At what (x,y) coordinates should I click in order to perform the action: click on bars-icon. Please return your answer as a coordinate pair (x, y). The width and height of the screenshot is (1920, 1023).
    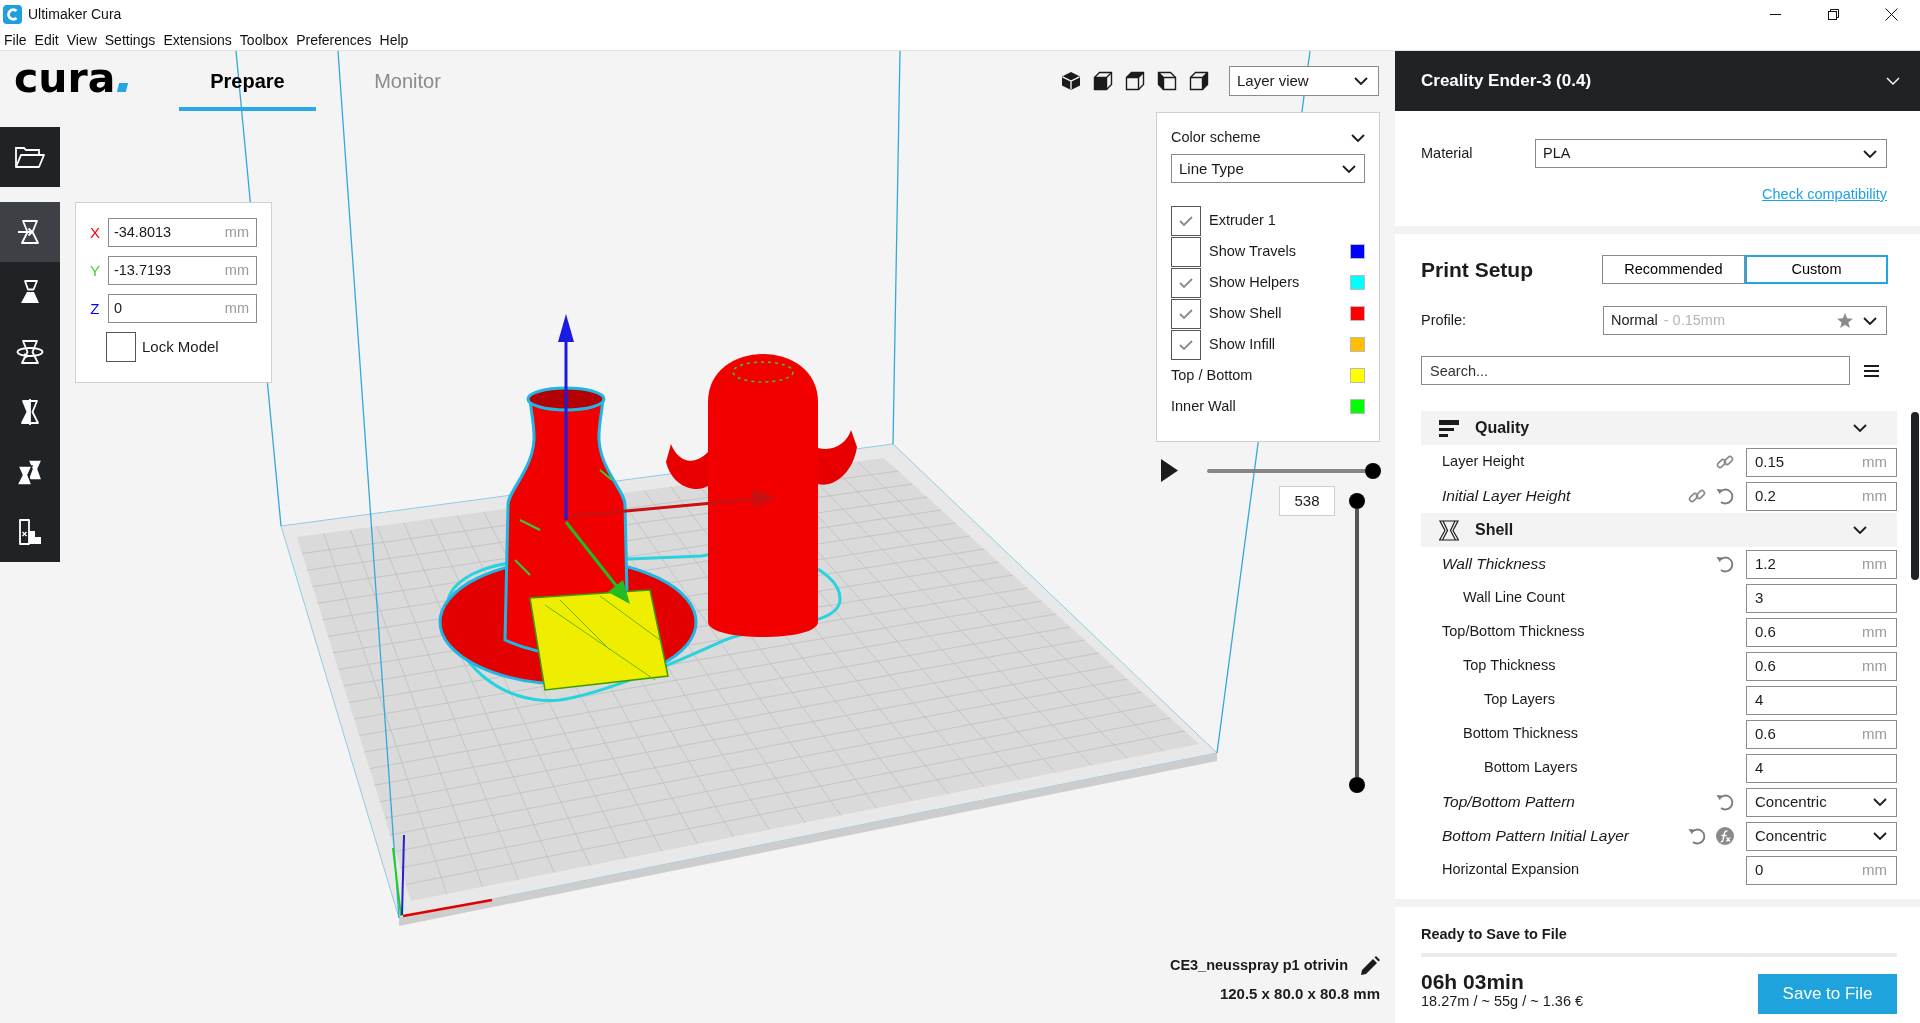
    Looking at the image, I should click on (1449, 428).